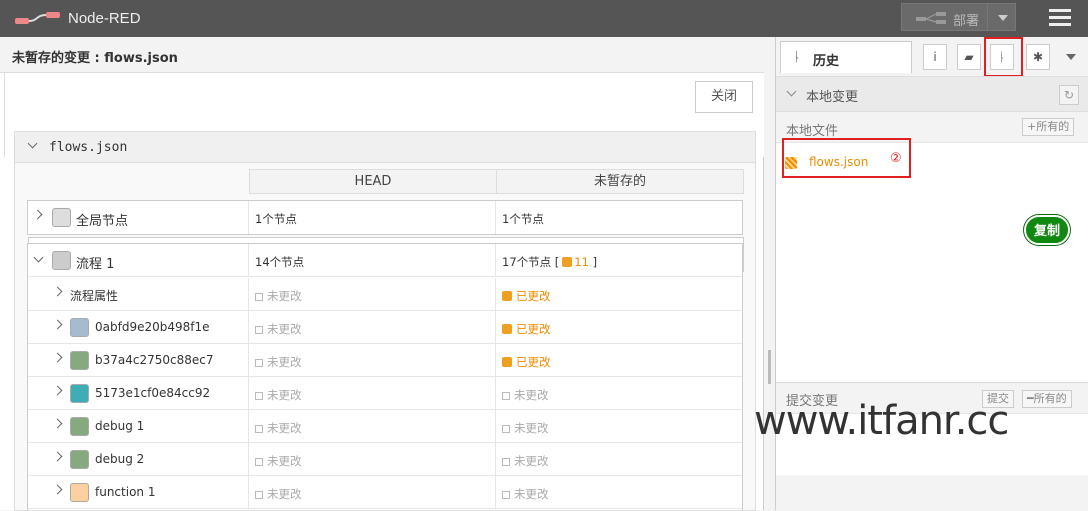 This screenshot has width=1088, height=511. I want to click on node-label: b37a4c2750c88ec7, so click(154, 360).